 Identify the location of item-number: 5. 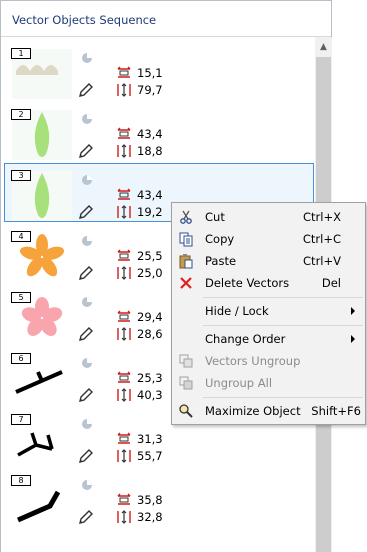
(21, 297).